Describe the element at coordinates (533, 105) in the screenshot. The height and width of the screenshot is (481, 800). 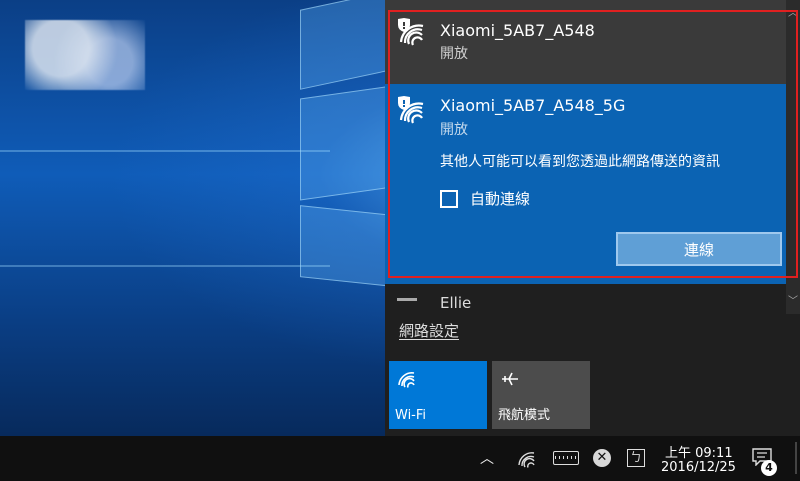
I see `network-ssid: Xiaomi_5AB7_A548_5G` at that location.